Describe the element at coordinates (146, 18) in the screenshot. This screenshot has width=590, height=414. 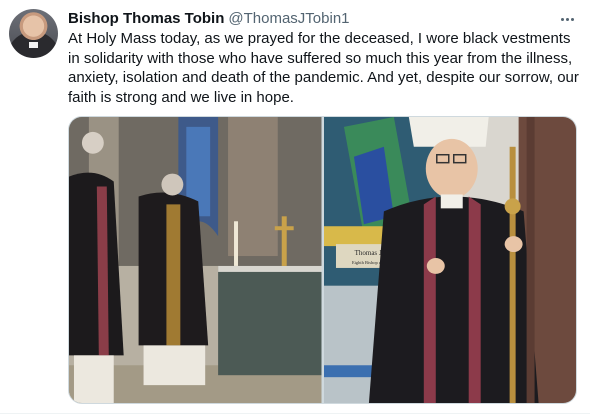
I see `author-name: Bishop Thomas Tobin` at that location.